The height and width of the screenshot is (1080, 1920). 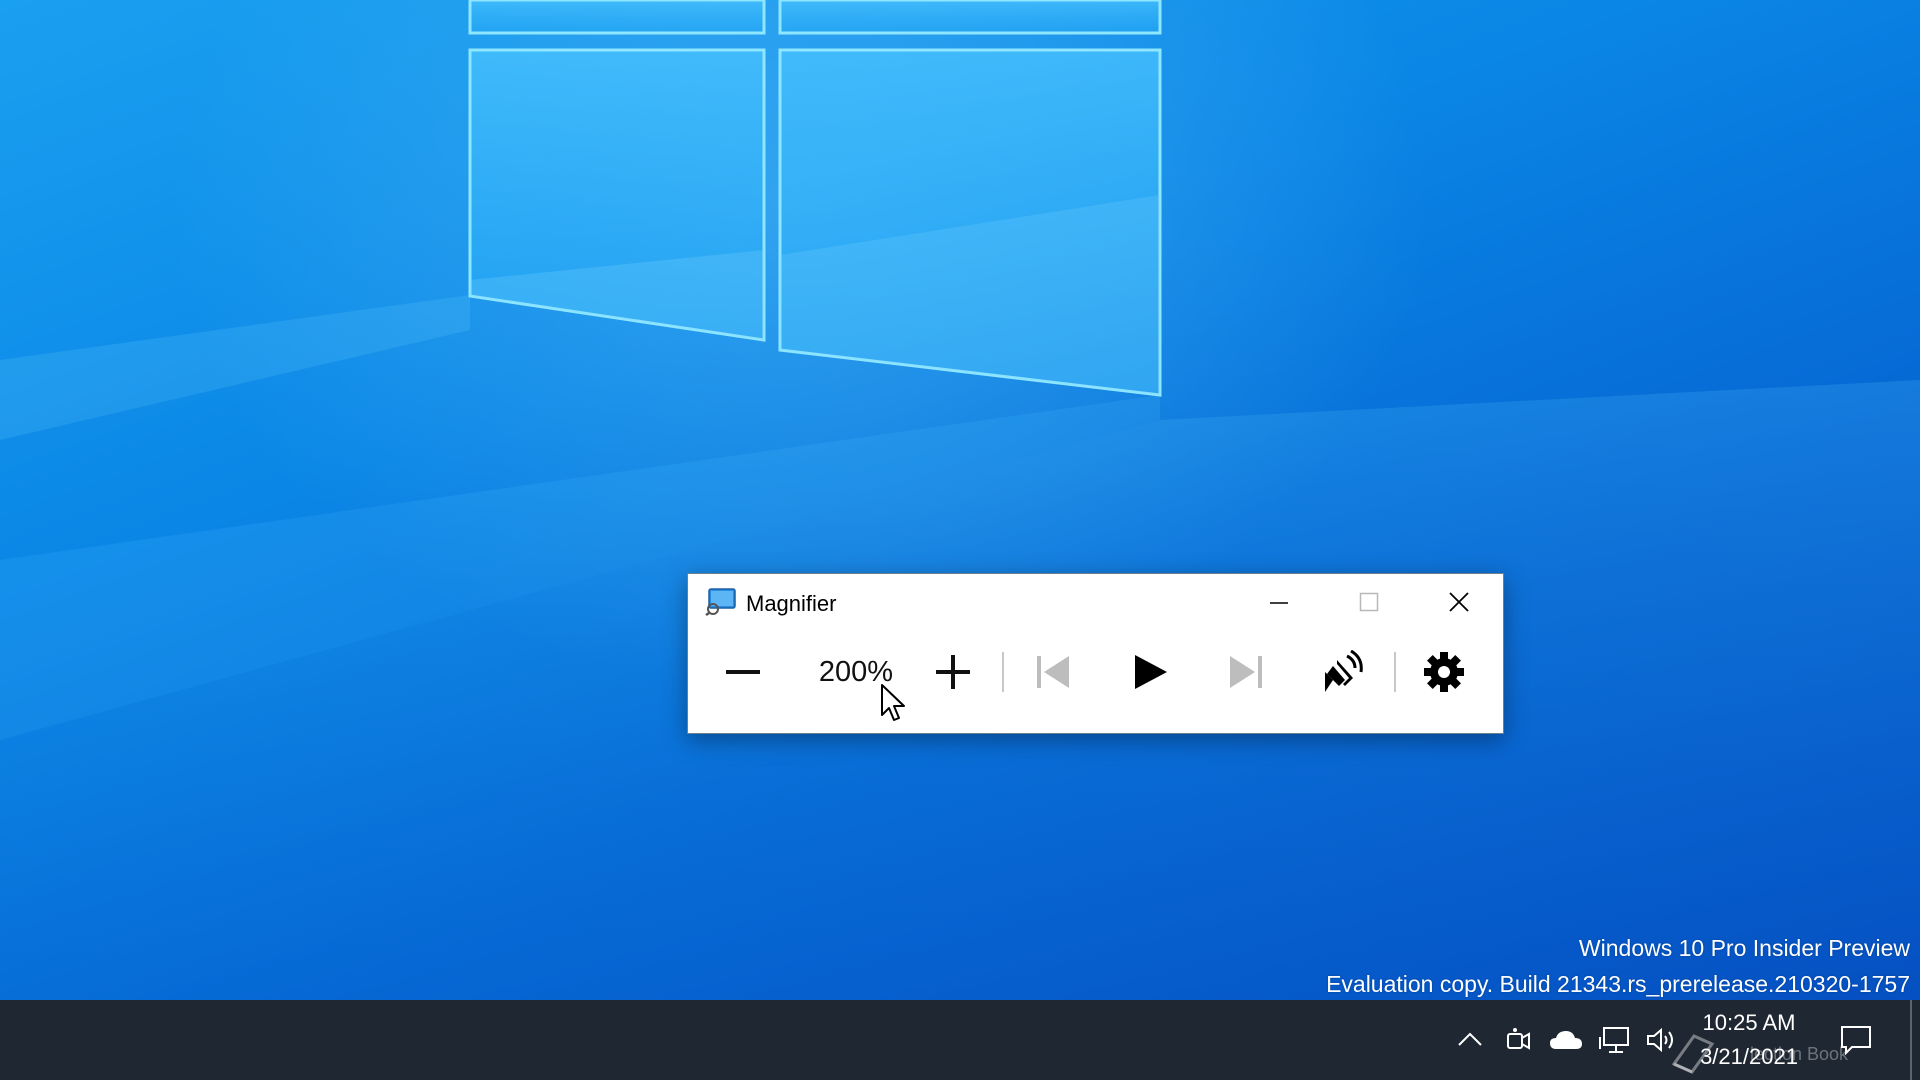 I want to click on skip-back-icon, so click(x=1053, y=672).